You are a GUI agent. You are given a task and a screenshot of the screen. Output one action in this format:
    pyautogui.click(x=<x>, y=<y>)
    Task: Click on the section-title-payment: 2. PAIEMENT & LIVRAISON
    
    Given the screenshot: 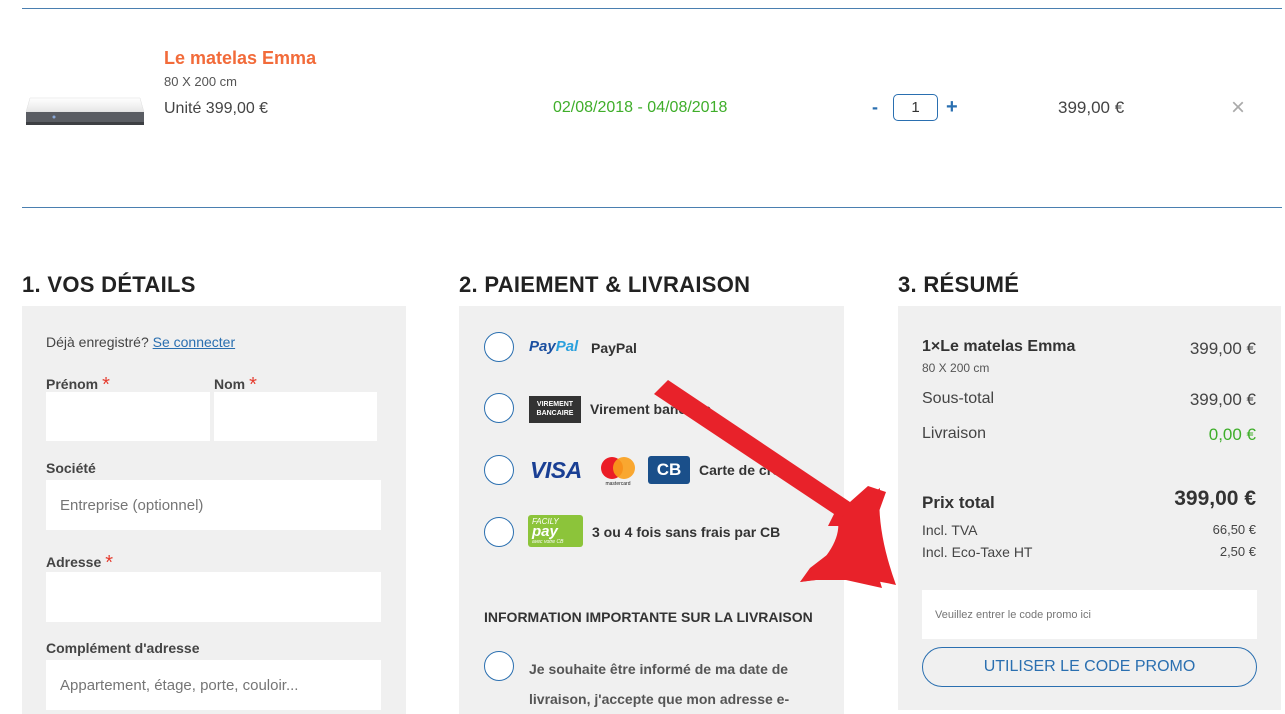 What is the action you would take?
    pyautogui.click(x=605, y=284)
    